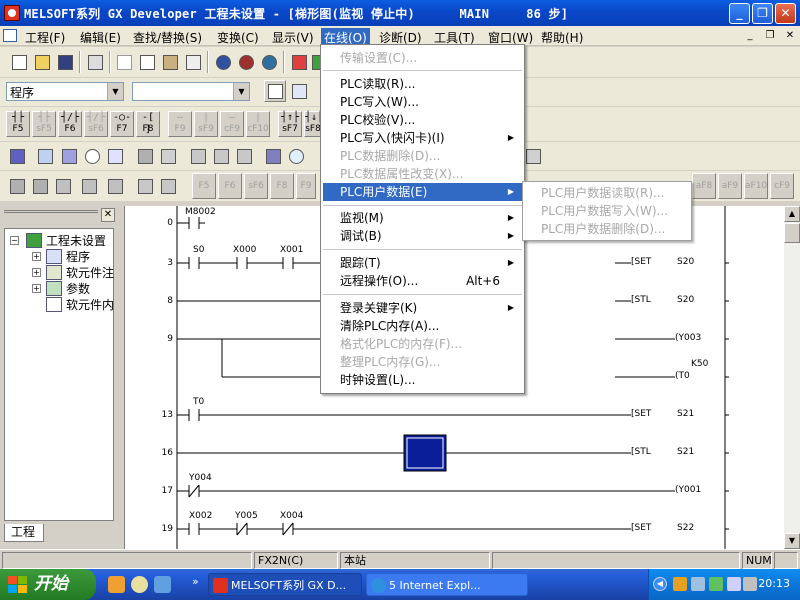  What do you see at coordinates (299, 91) in the screenshot?
I see `list-view-icon` at bounding box center [299, 91].